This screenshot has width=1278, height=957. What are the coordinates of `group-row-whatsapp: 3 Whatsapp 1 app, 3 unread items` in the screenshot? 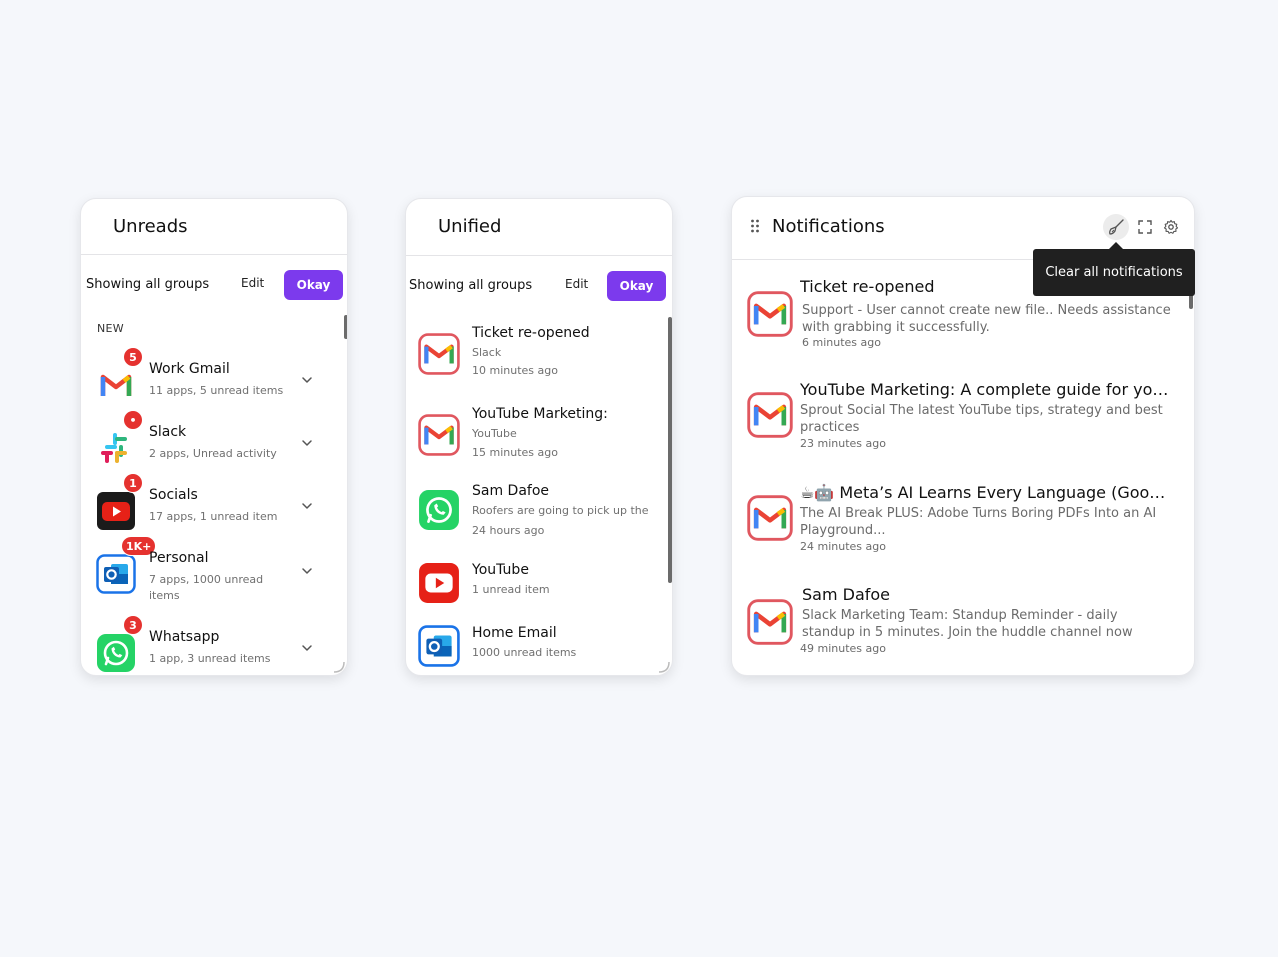 It's located at (212, 645).